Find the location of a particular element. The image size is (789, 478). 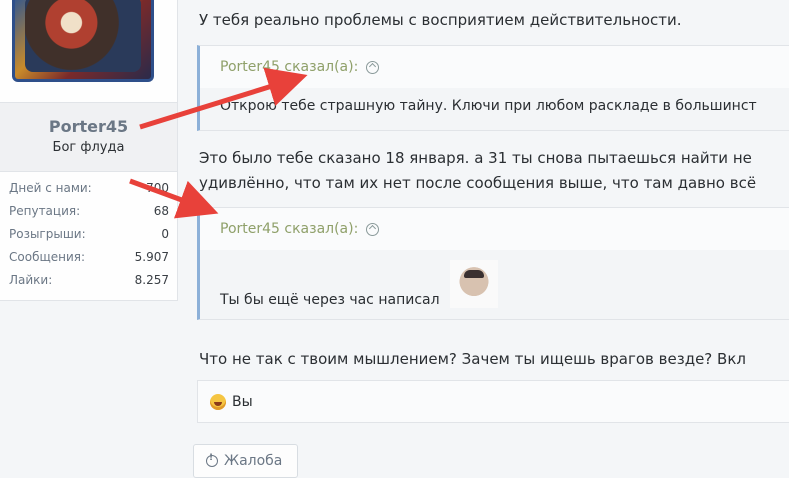

stat-label: Розыгрыши: is located at coordinates (47, 234).